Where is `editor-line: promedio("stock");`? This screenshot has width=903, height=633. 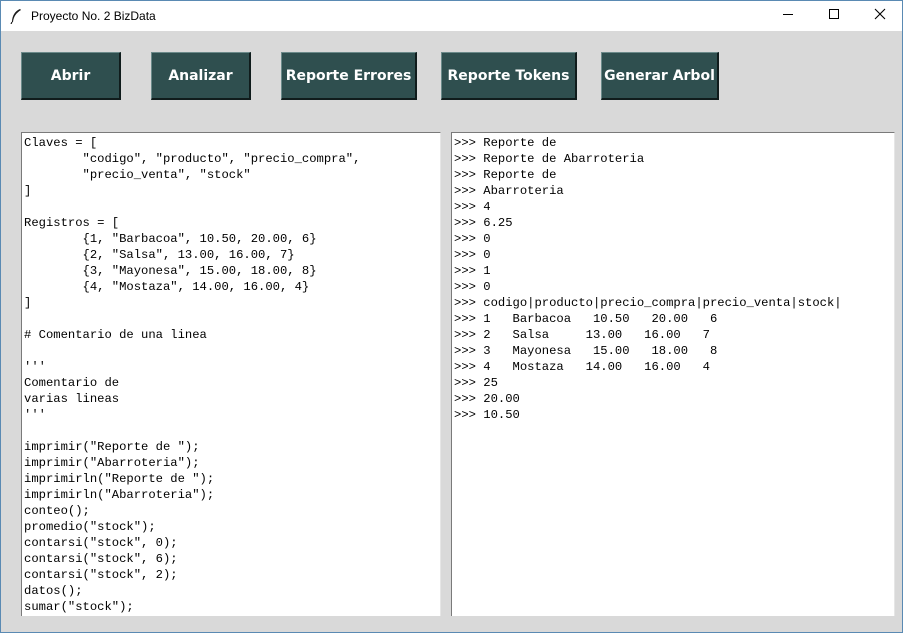
editor-line: promedio("stock"); is located at coordinates (90, 527).